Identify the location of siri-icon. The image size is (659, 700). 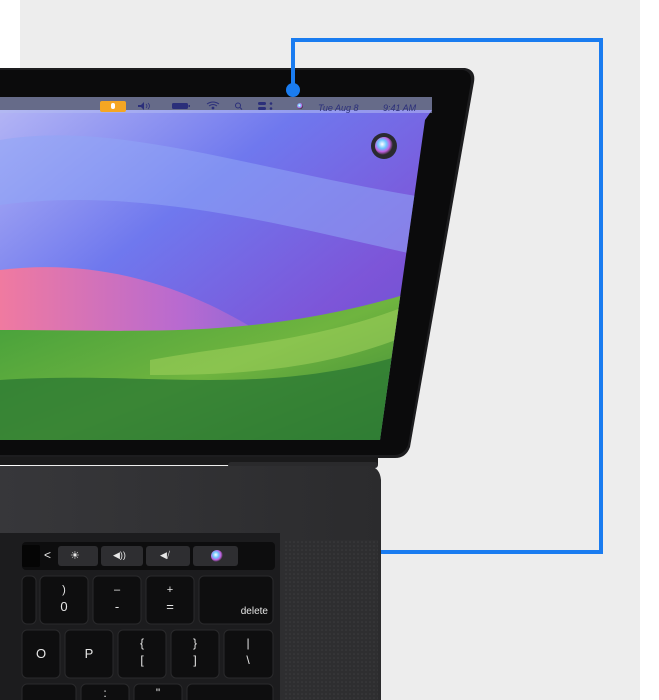
(384, 146).